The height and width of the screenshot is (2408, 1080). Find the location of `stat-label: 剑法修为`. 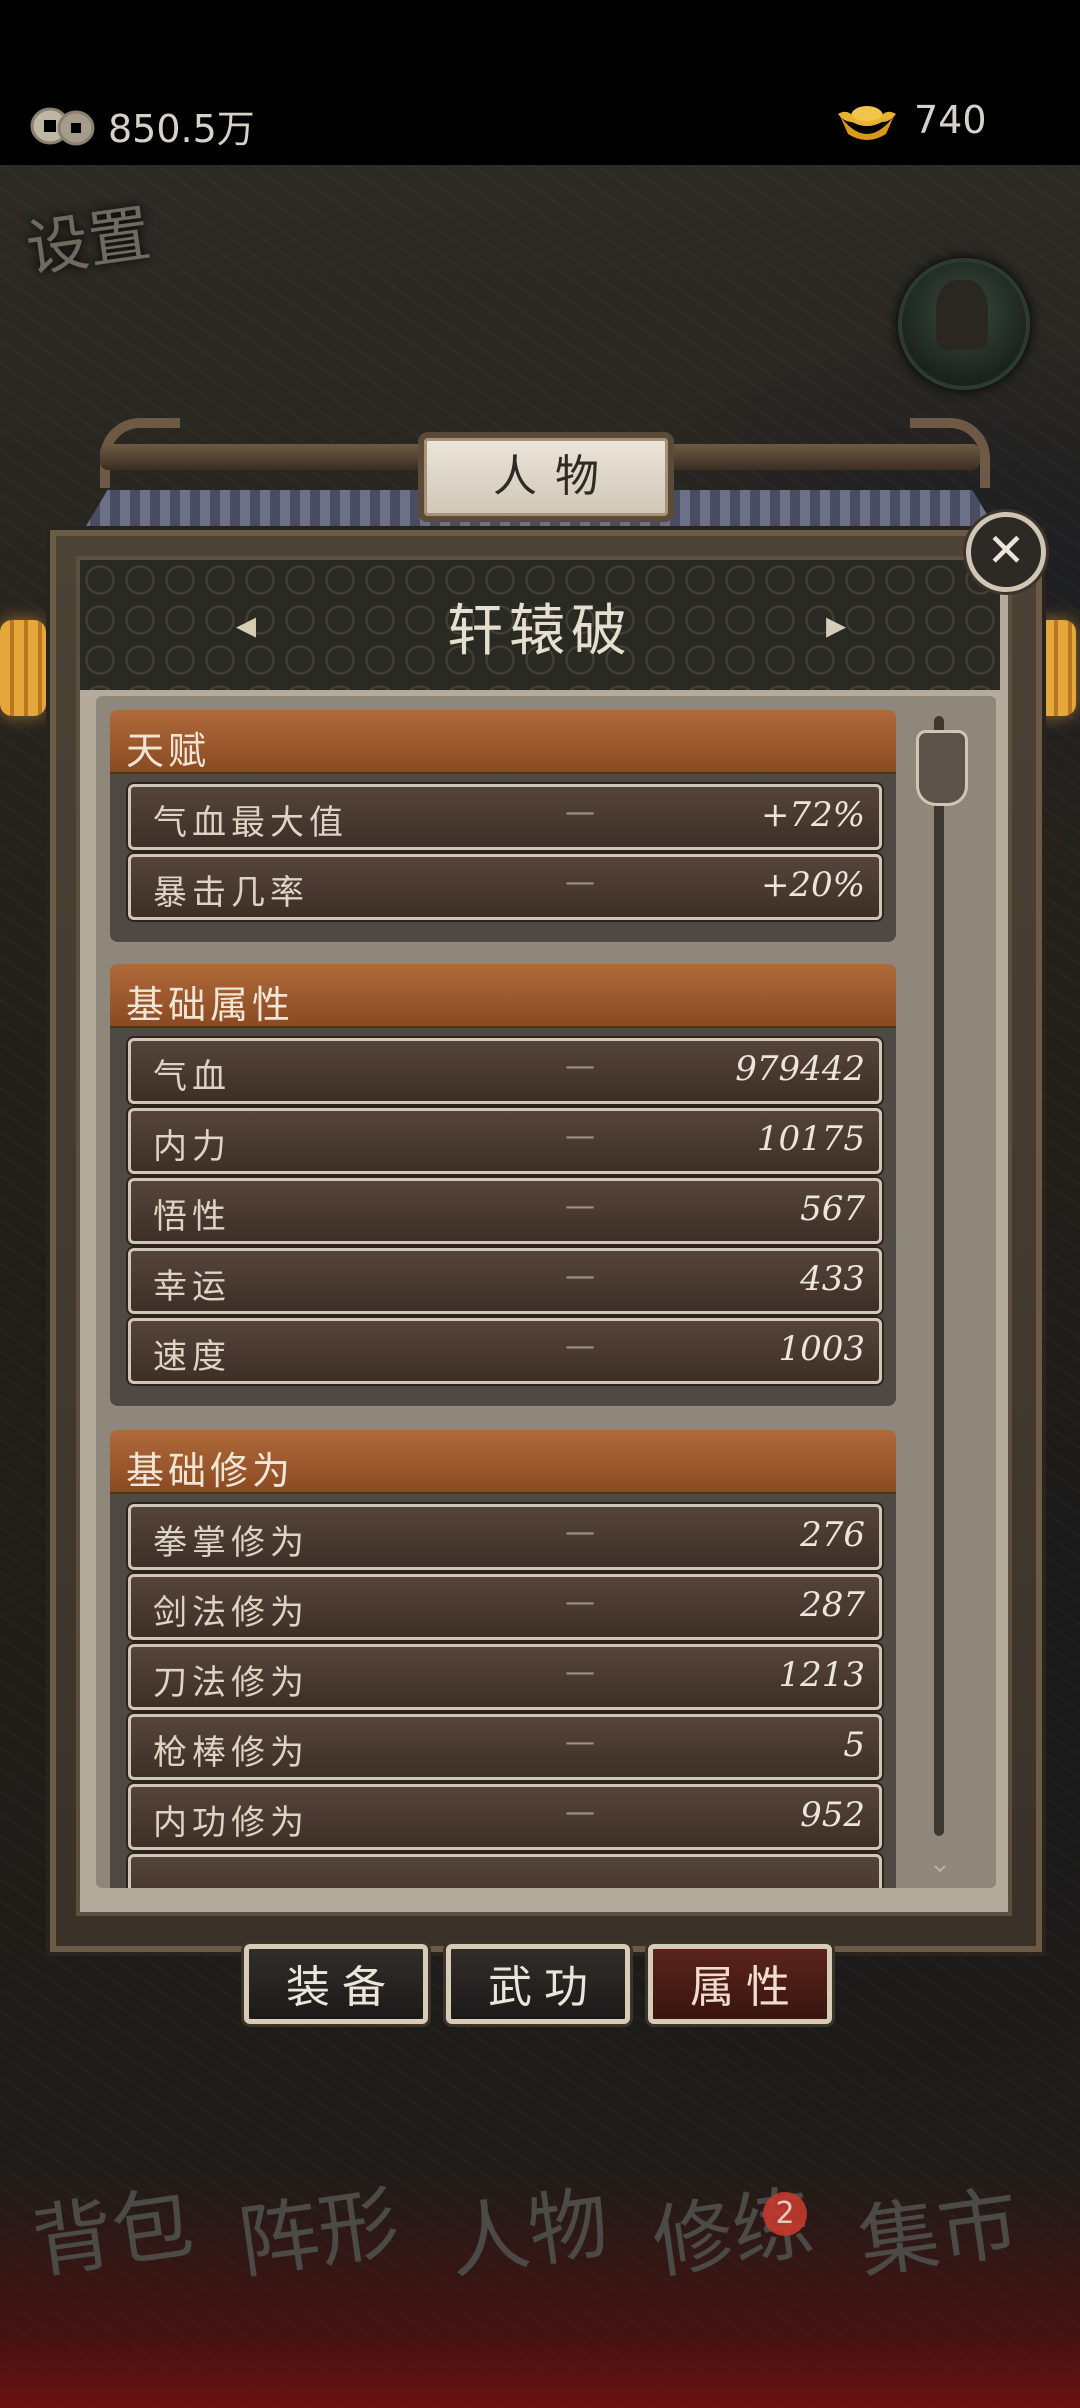

stat-label: 剑法修为 is located at coordinates (231, 1613).